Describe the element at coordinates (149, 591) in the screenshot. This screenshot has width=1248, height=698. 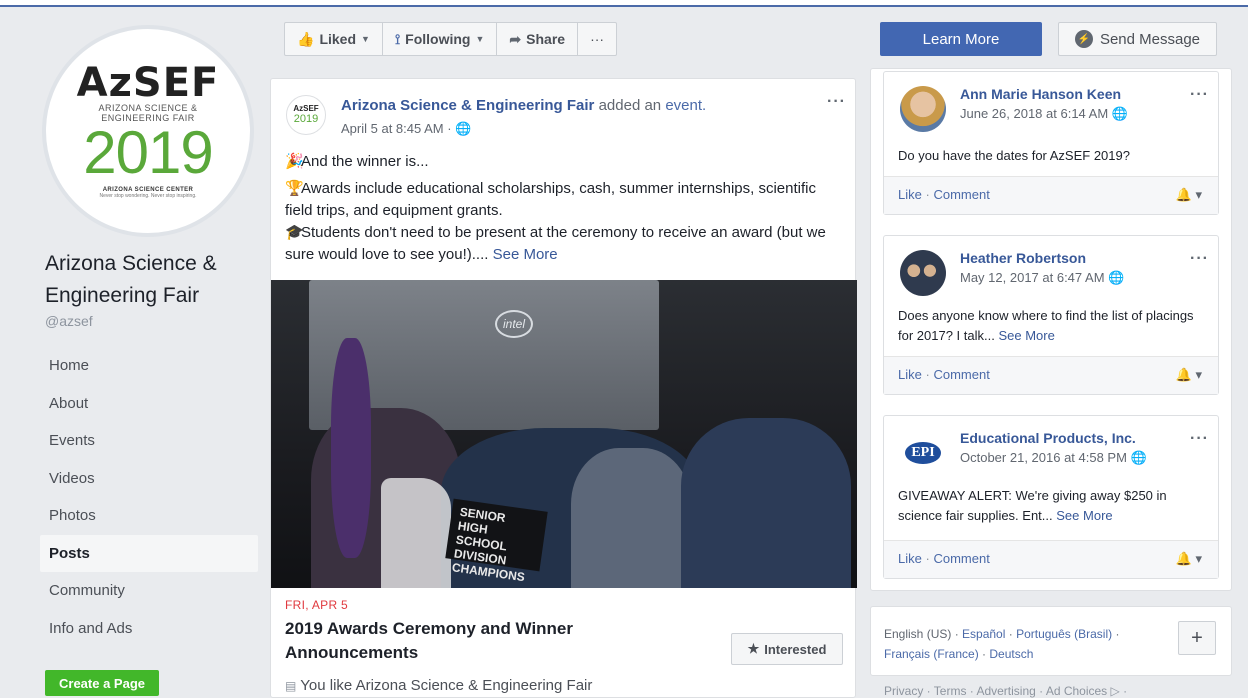
I see `nav-item-community: Community` at that location.